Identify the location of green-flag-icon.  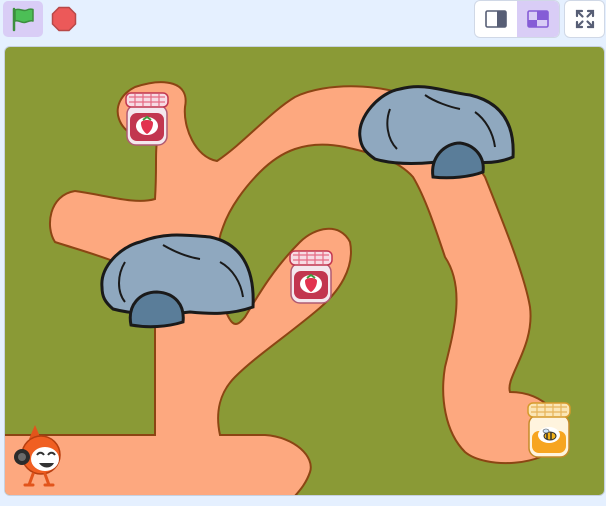
(23, 19).